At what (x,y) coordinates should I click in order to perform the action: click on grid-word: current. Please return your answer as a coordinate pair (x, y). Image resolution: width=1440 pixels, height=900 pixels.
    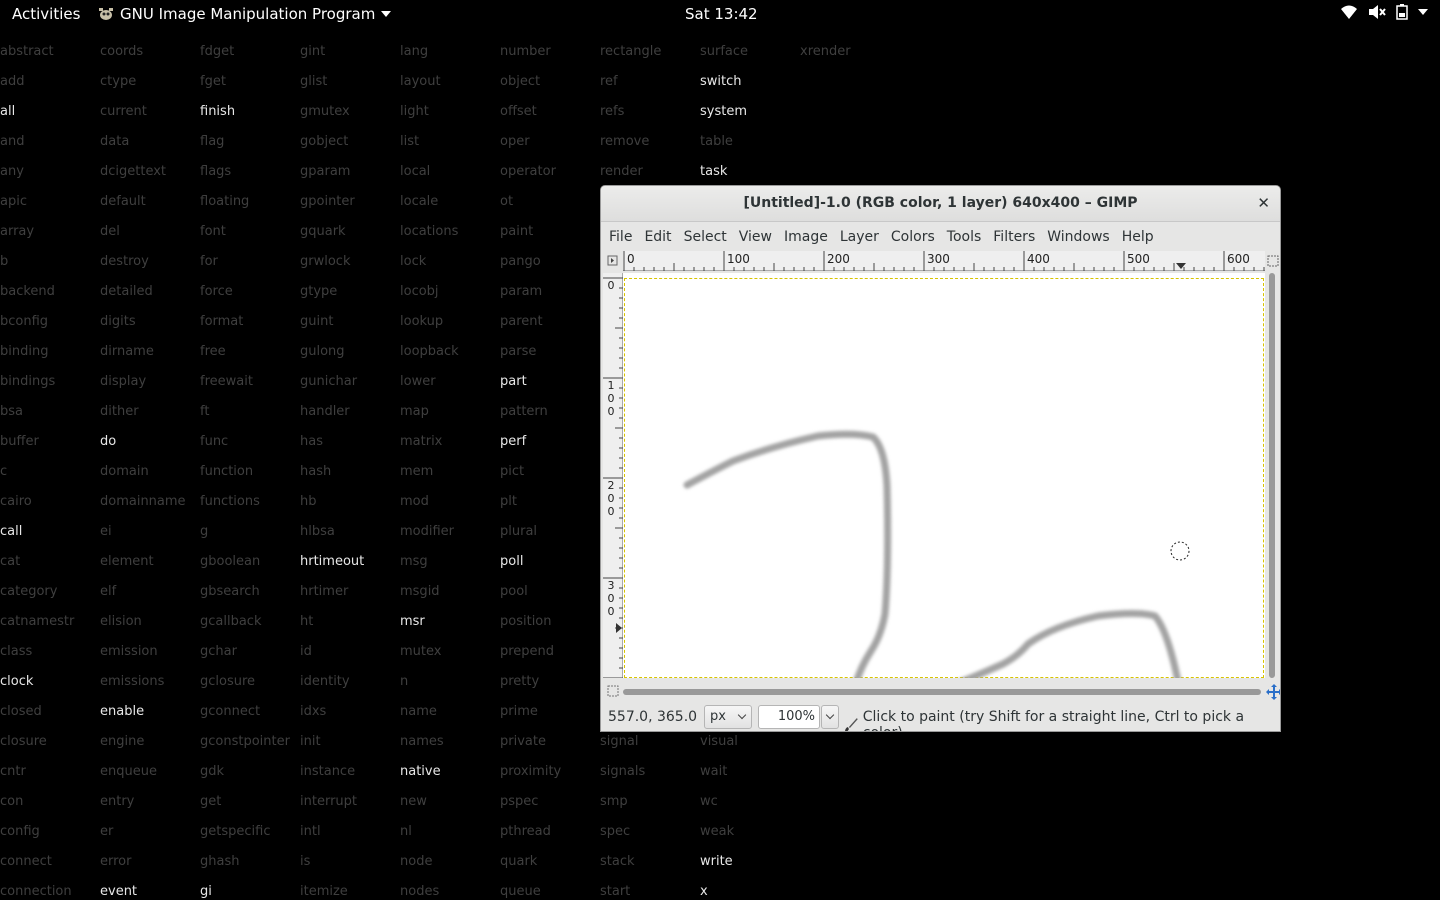
    Looking at the image, I should click on (123, 111).